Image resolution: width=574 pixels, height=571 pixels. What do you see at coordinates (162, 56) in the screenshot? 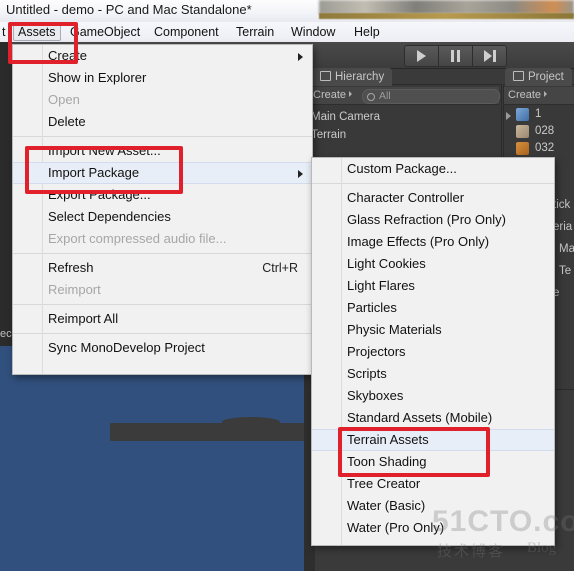
I see `menu-item-create: Create` at bounding box center [162, 56].